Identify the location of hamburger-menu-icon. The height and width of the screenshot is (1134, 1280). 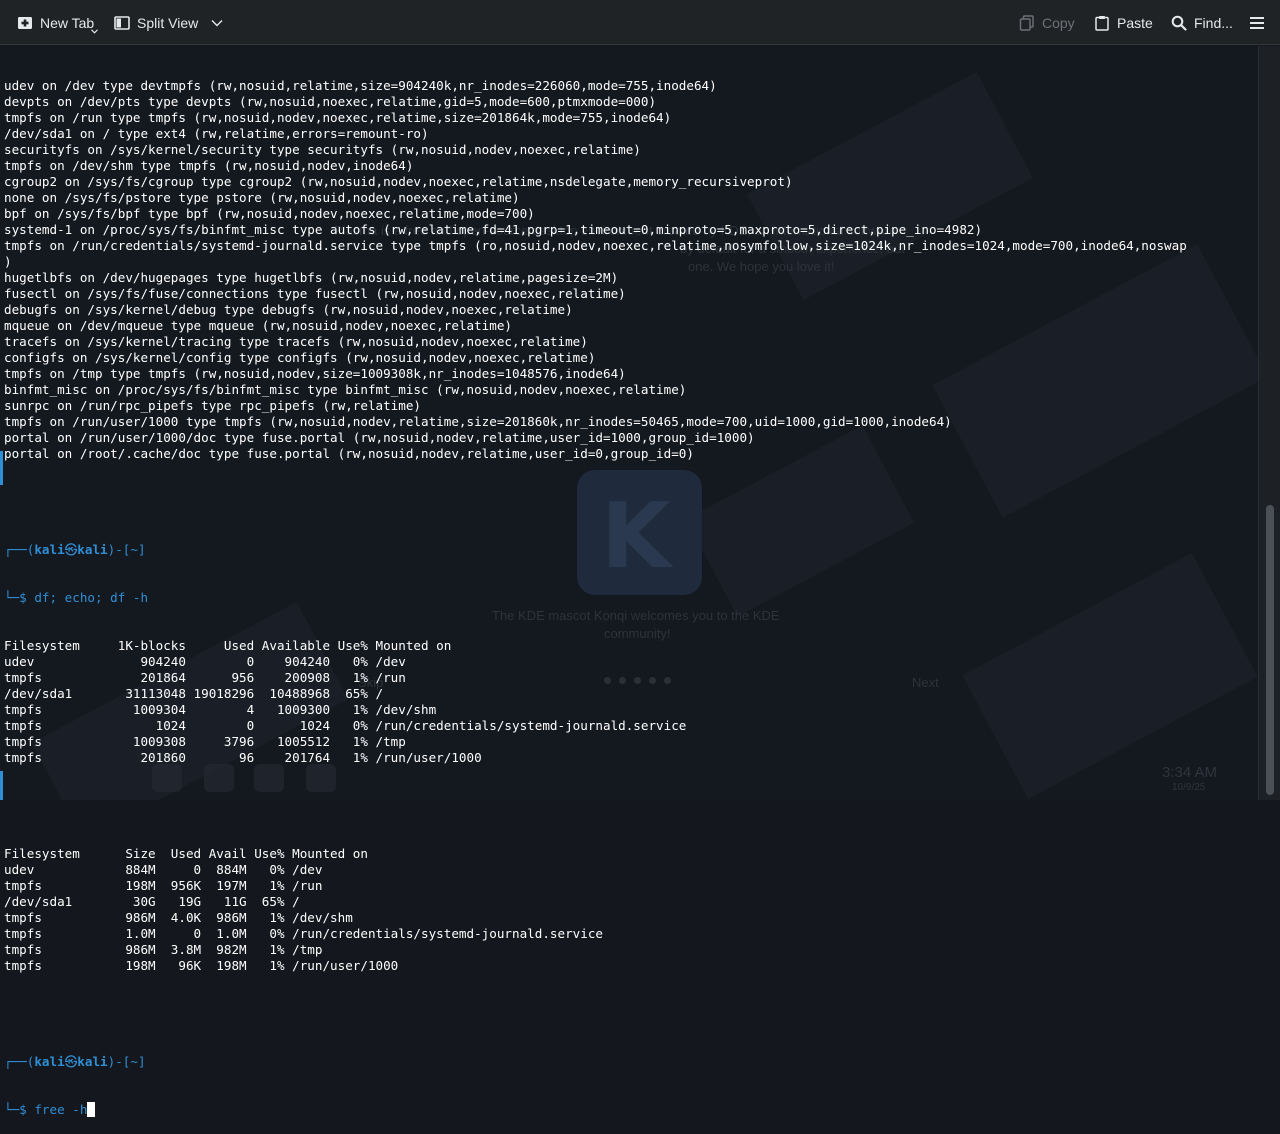
(1257, 23).